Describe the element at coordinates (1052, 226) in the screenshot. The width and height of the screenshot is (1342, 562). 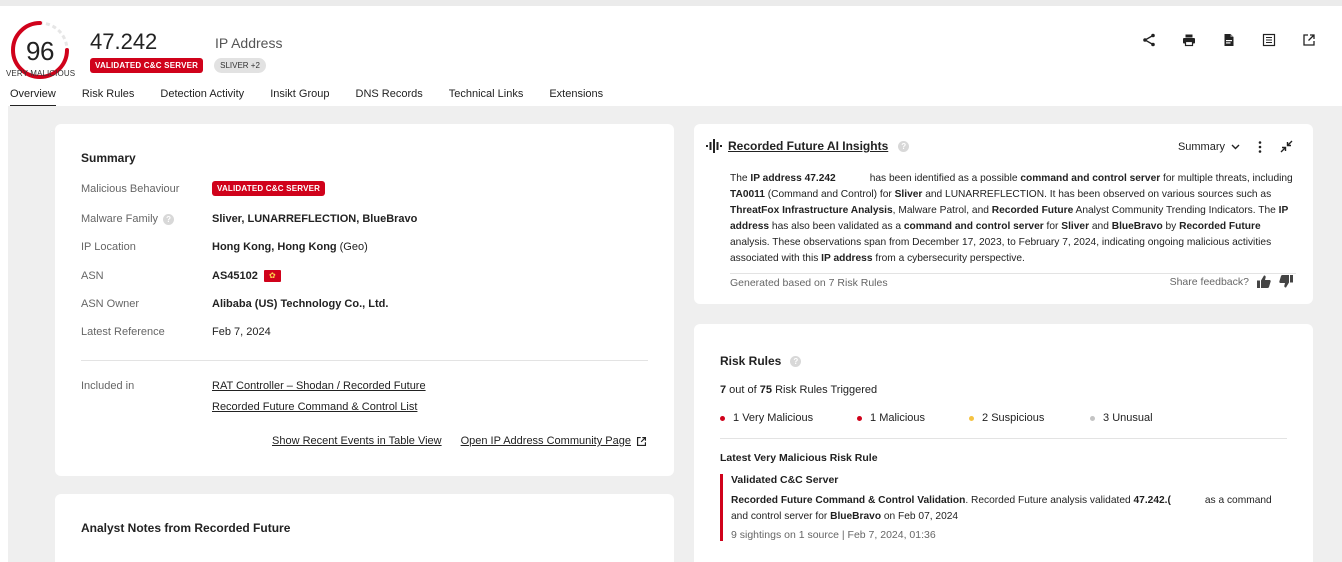
I see `ai-text-segment: for` at that location.